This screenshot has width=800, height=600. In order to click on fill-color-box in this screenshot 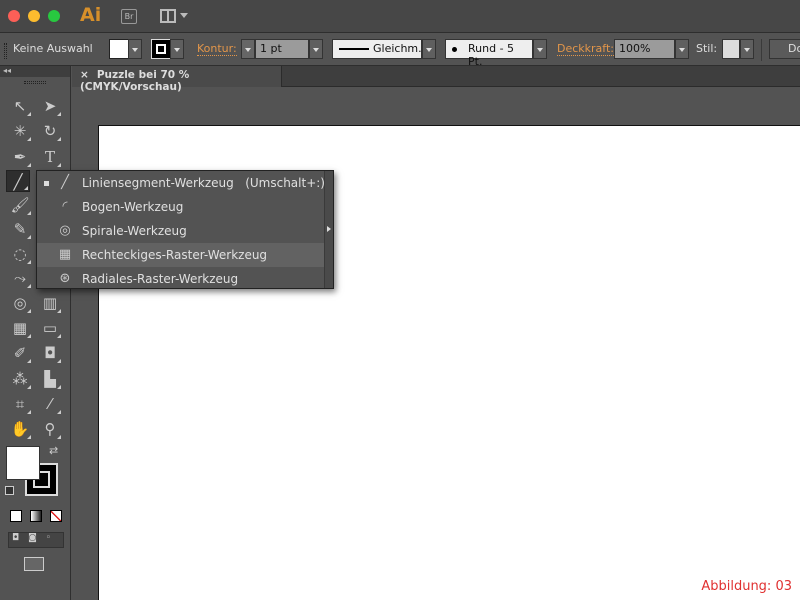, I will do `click(23, 463)`.